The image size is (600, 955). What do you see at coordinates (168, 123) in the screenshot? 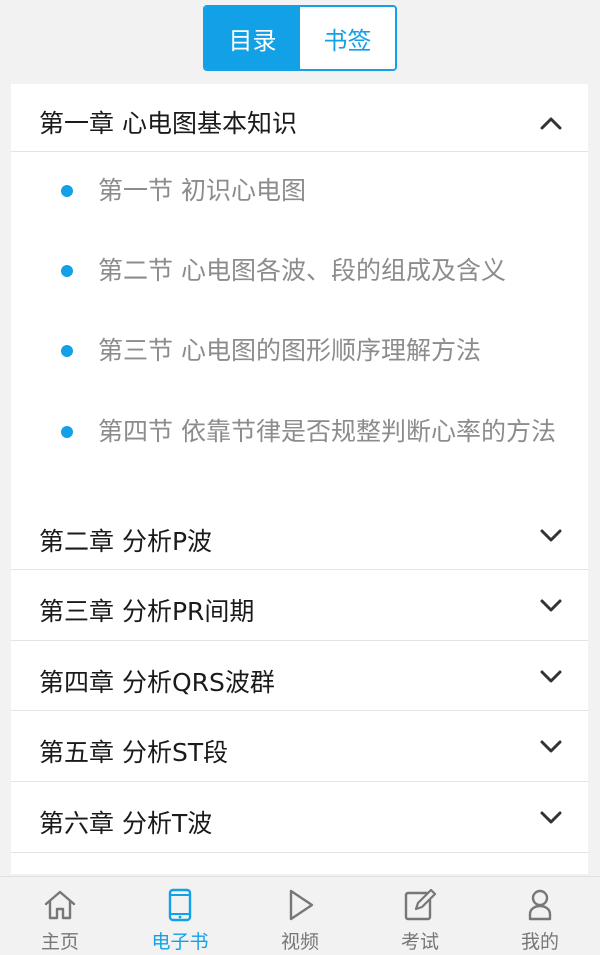
I see `chapter-title: 第一章 心电图基本知识` at bounding box center [168, 123].